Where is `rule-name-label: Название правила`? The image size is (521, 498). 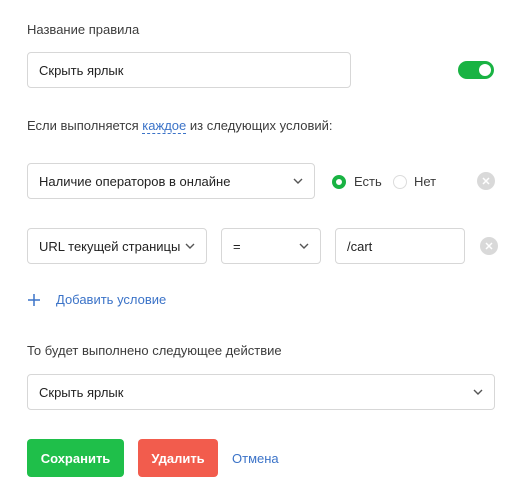 rule-name-label: Название правила is located at coordinates (83, 29).